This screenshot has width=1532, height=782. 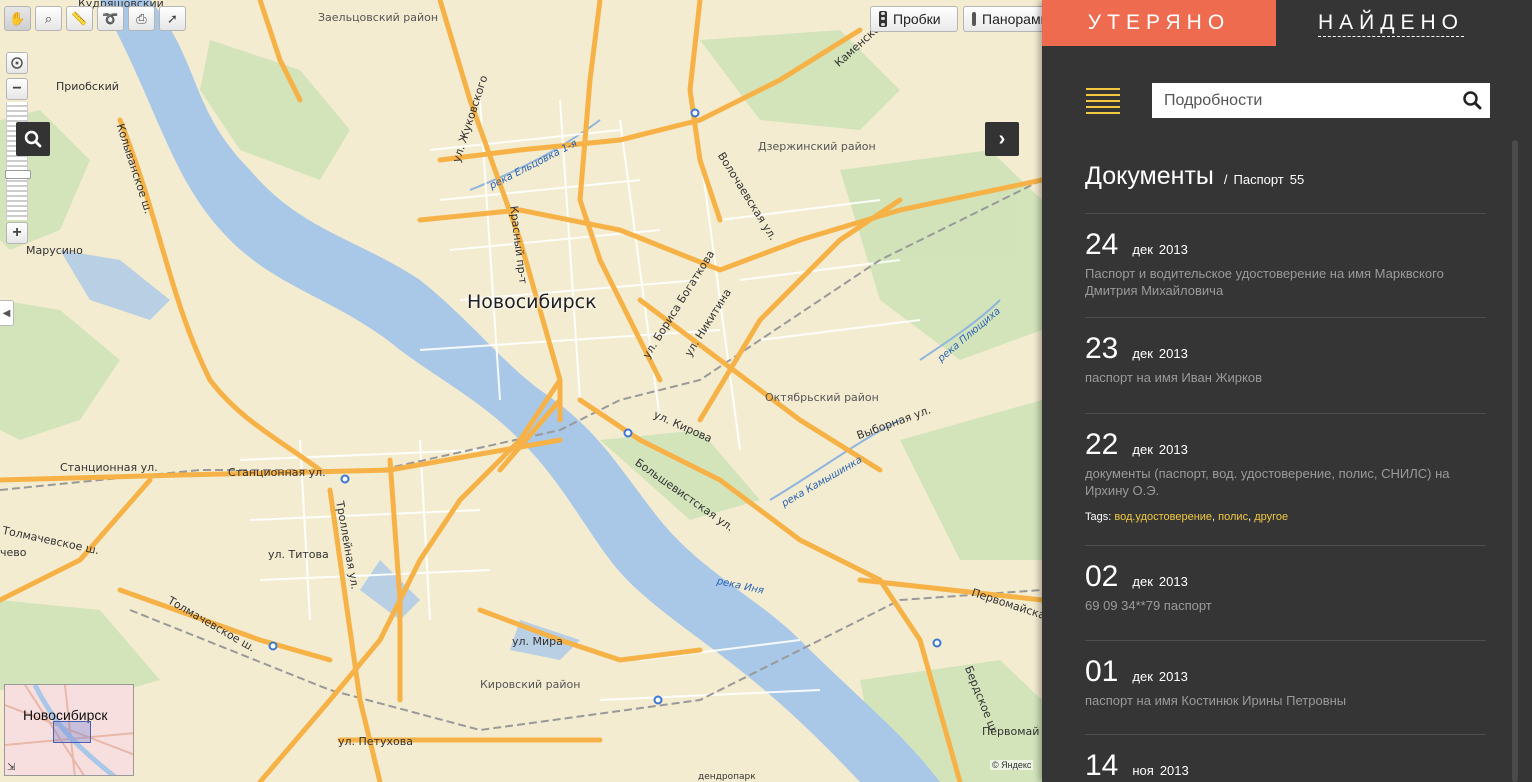 What do you see at coordinates (87, 86) in the screenshot?
I see `label-priobsky: Приобский` at bounding box center [87, 86].